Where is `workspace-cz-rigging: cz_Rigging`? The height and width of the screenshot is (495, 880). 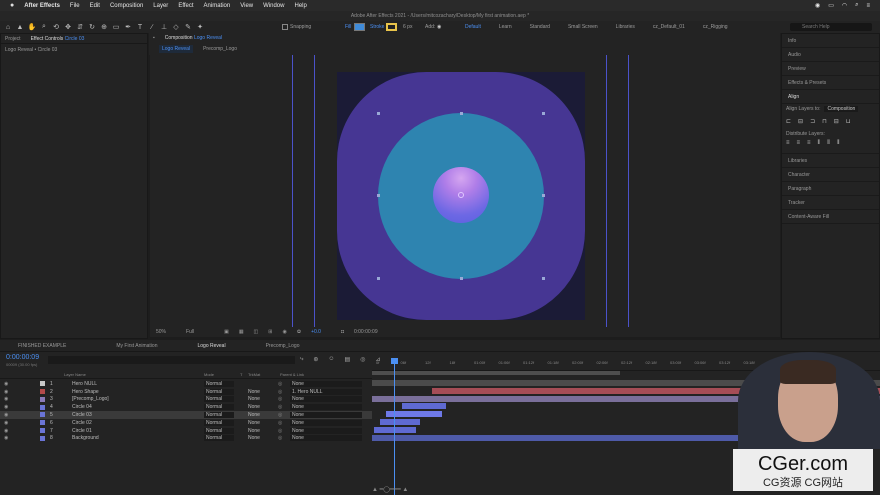
workspace-cz-rigging: cz_Rigging is located at coordinates (715, 27).